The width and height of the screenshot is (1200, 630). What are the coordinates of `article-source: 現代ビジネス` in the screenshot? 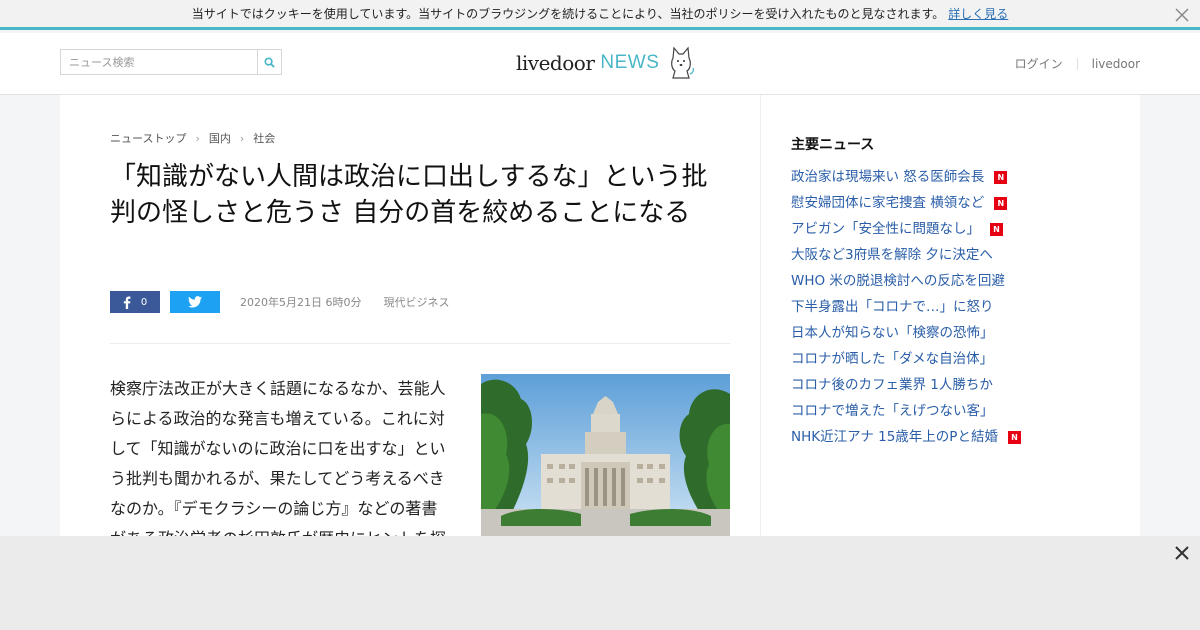 It's located at (416, 302).